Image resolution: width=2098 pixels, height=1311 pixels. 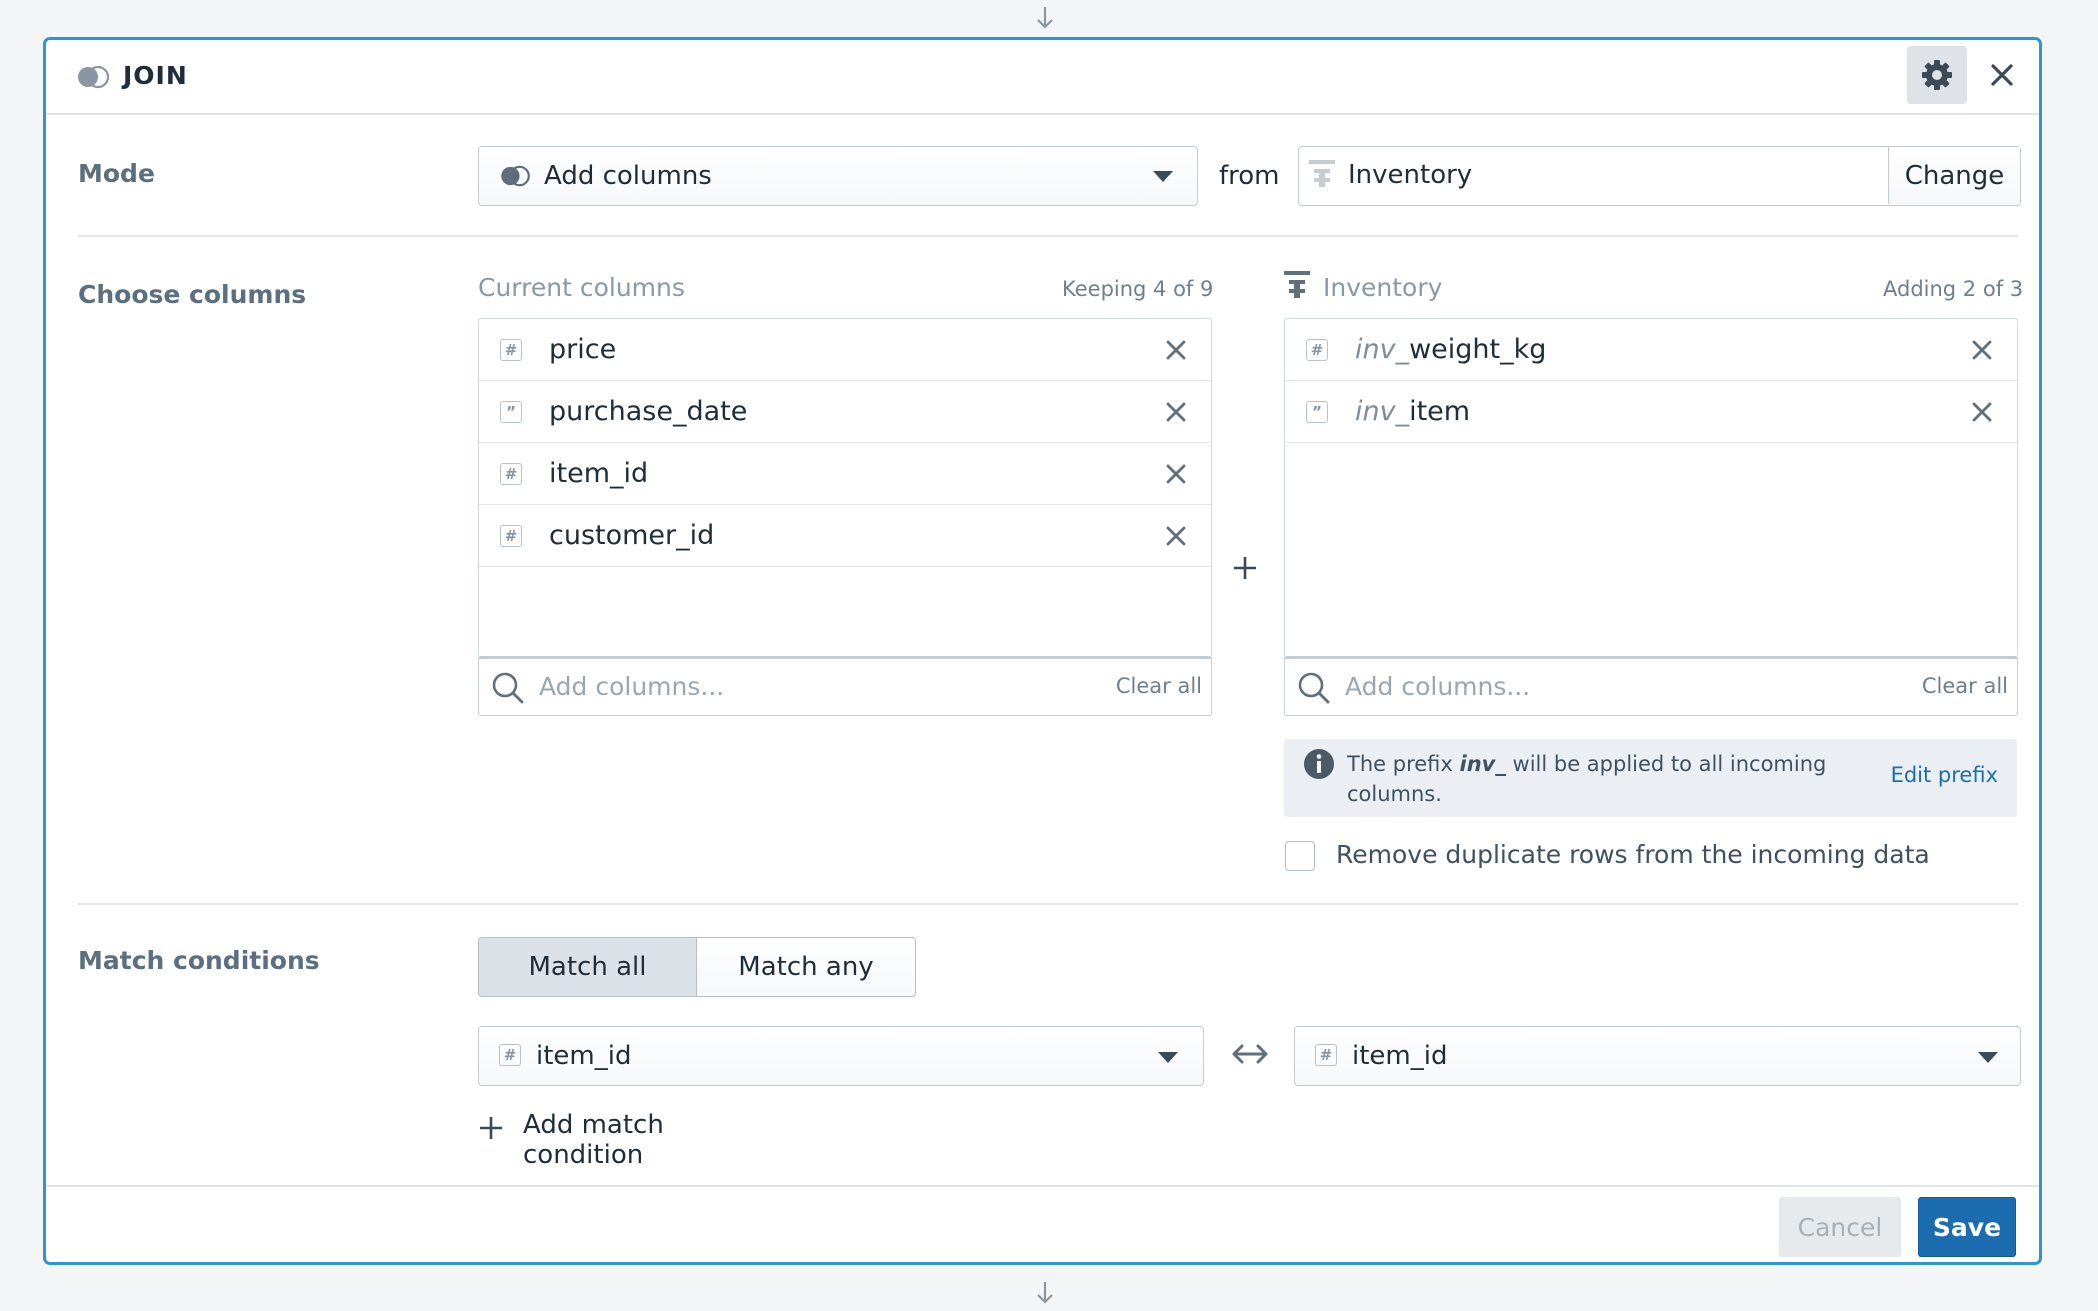 What do you see at coordinates (845, 350) in the screenshot?
I see `column-row: # price` at bounding box center [845, 350].